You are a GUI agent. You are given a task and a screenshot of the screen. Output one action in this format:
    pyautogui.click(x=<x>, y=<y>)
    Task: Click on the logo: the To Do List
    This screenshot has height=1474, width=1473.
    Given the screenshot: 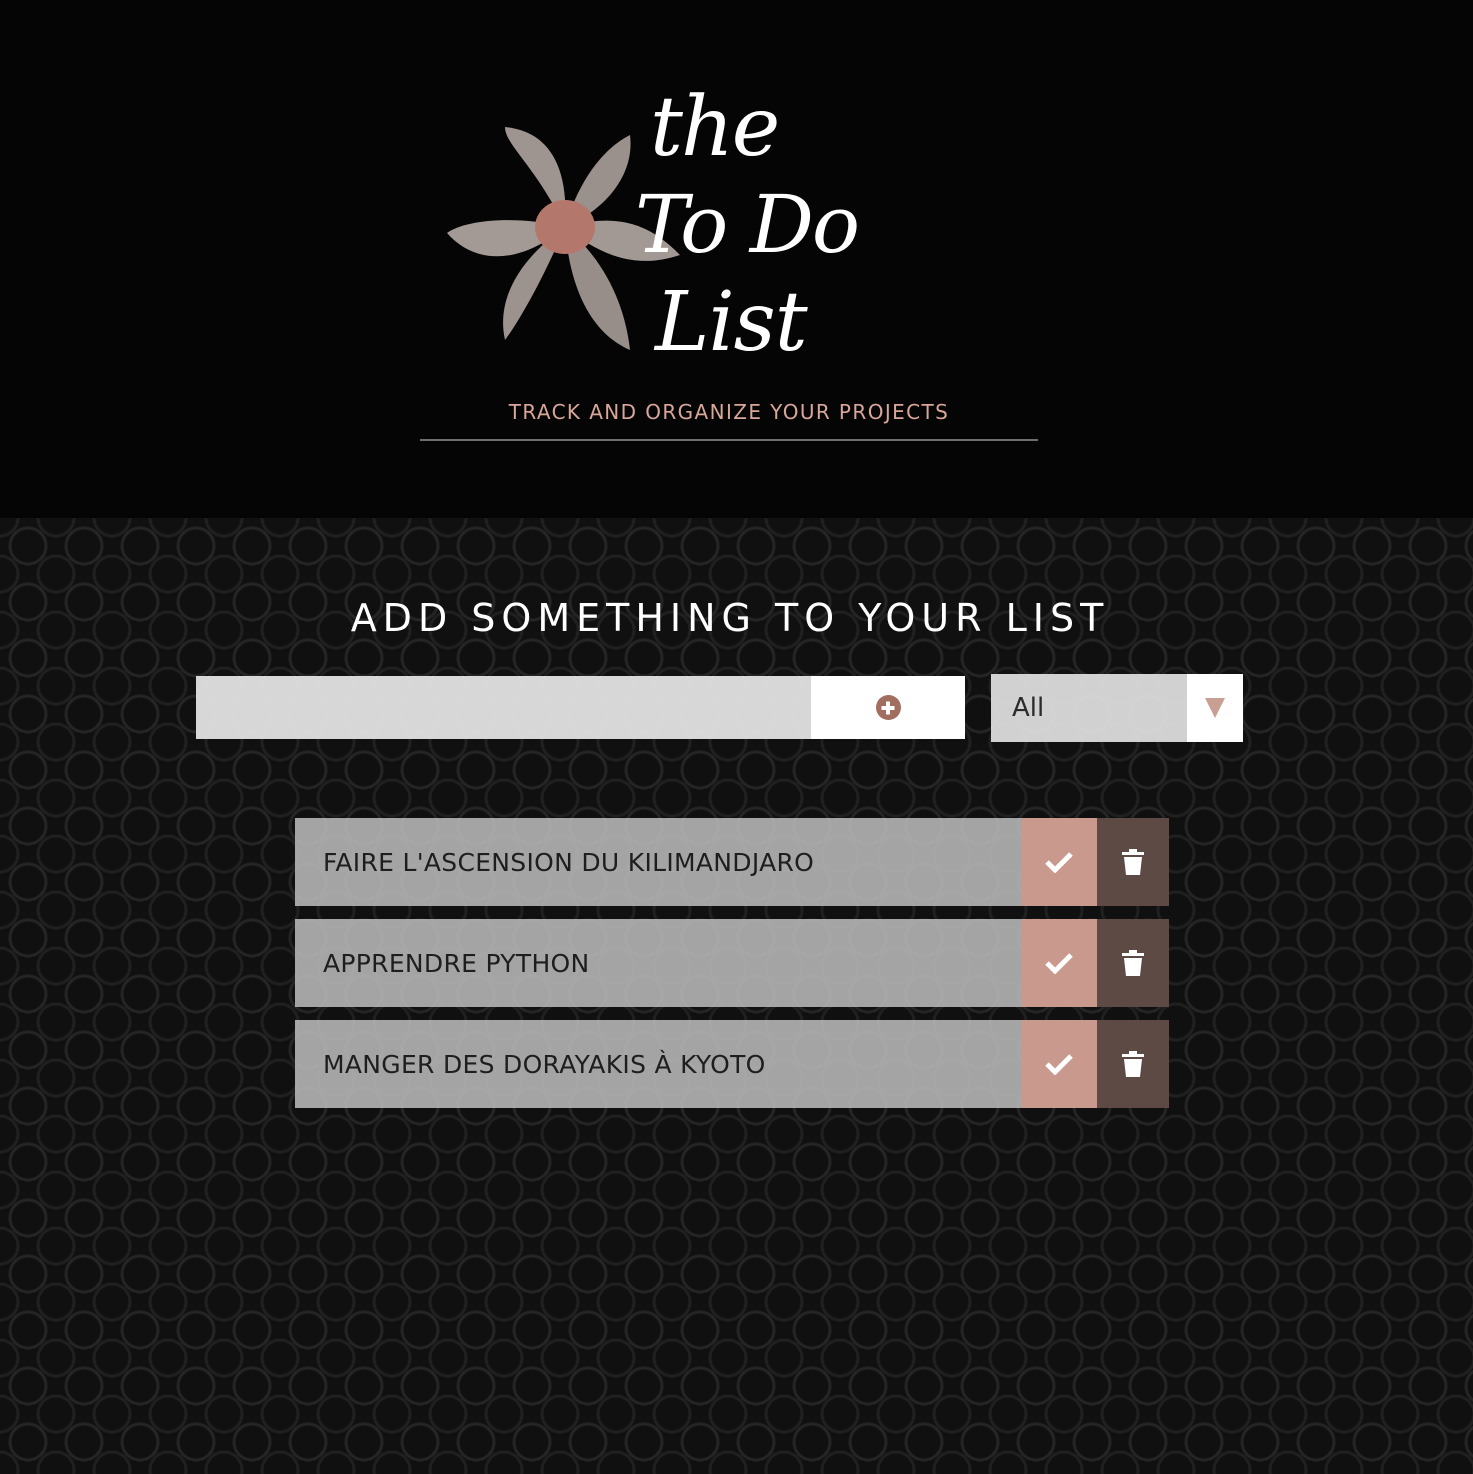 What is the action you would take?
    pyautogui.click(x=650, y=225)
    